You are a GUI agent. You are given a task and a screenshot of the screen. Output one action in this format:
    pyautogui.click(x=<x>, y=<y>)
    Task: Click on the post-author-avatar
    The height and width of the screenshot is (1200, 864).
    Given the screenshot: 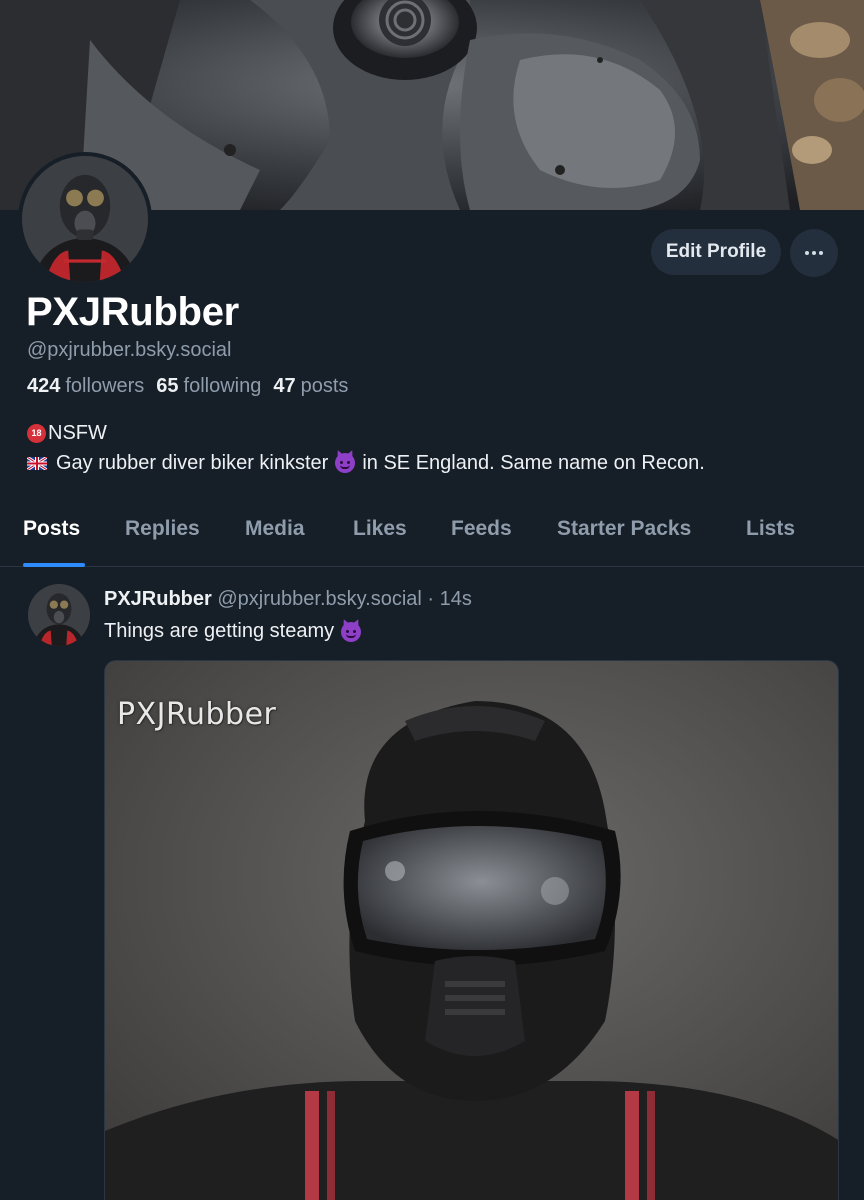 What is the action you would take?
    pyautogui.click(x=59, y=615)
    